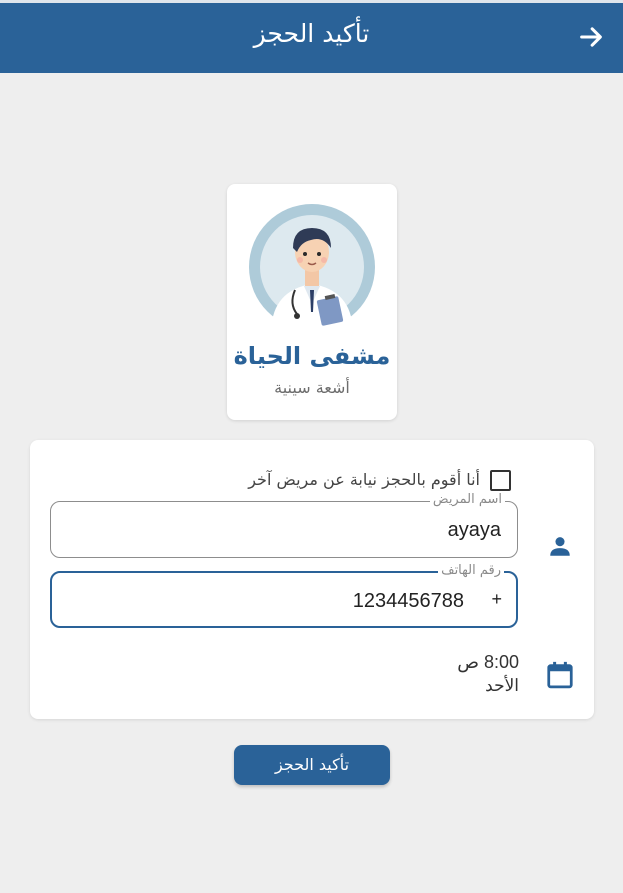 This screenshot has width=623, height=893. Describe the element at coordinates (560, 546) in the screenshot. I see `person-icon` at that location.